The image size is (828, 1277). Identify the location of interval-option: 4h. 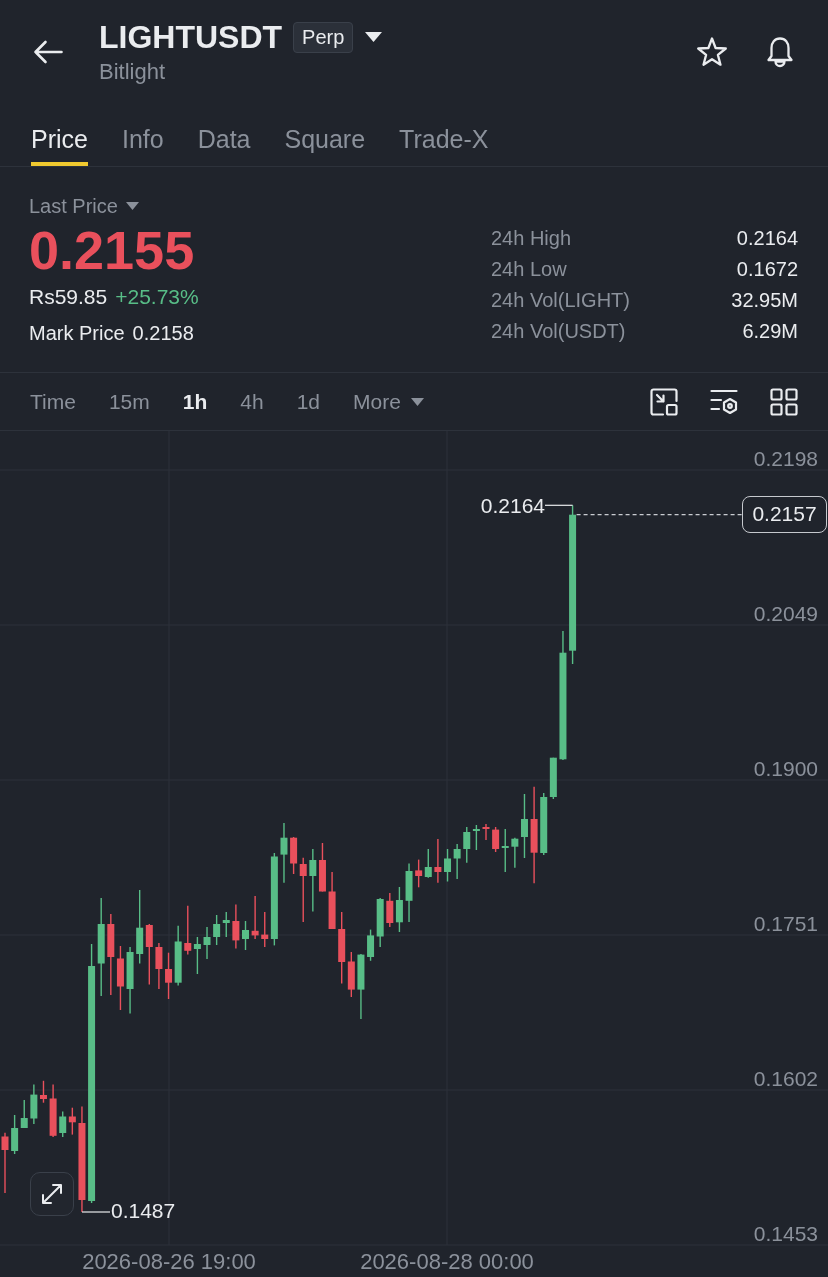
(252, 401).